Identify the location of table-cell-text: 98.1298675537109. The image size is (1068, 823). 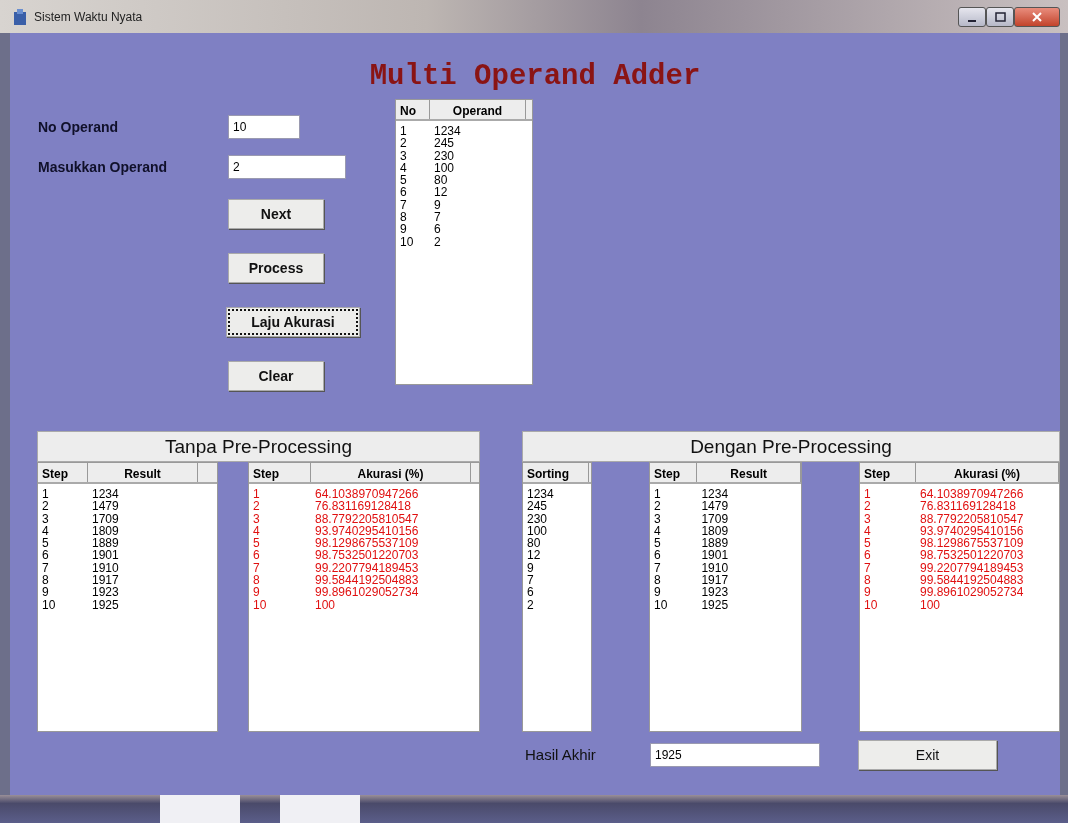
(367, 543).